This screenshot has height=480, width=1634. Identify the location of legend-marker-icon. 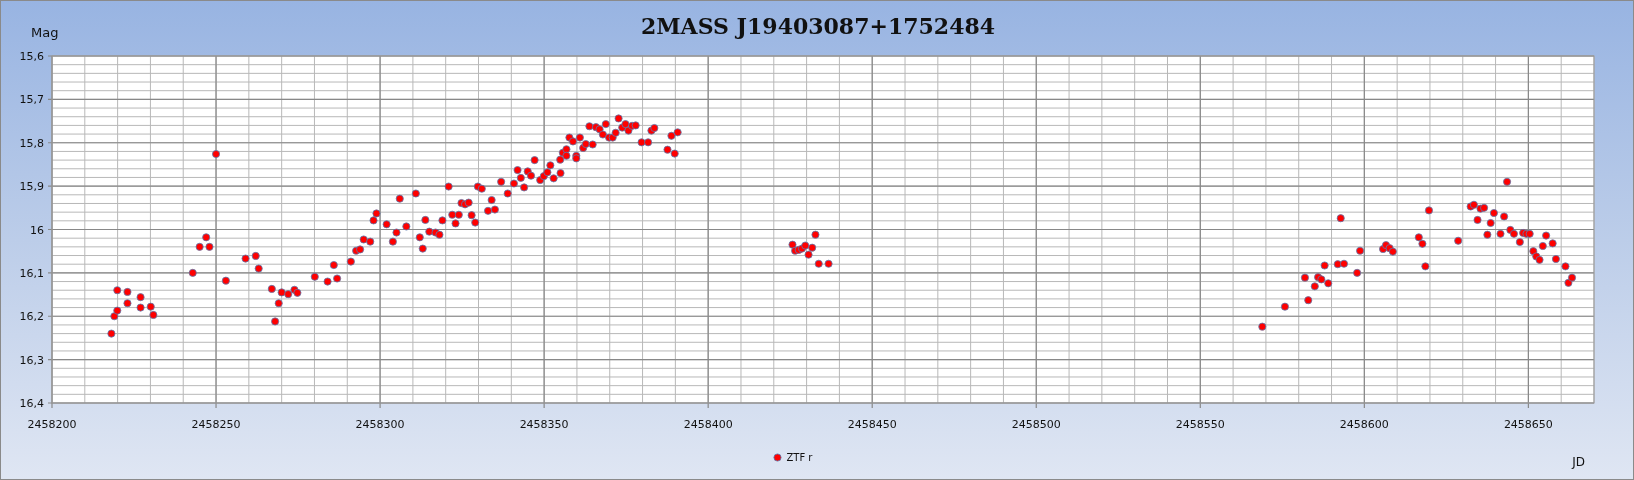
(778, 457).